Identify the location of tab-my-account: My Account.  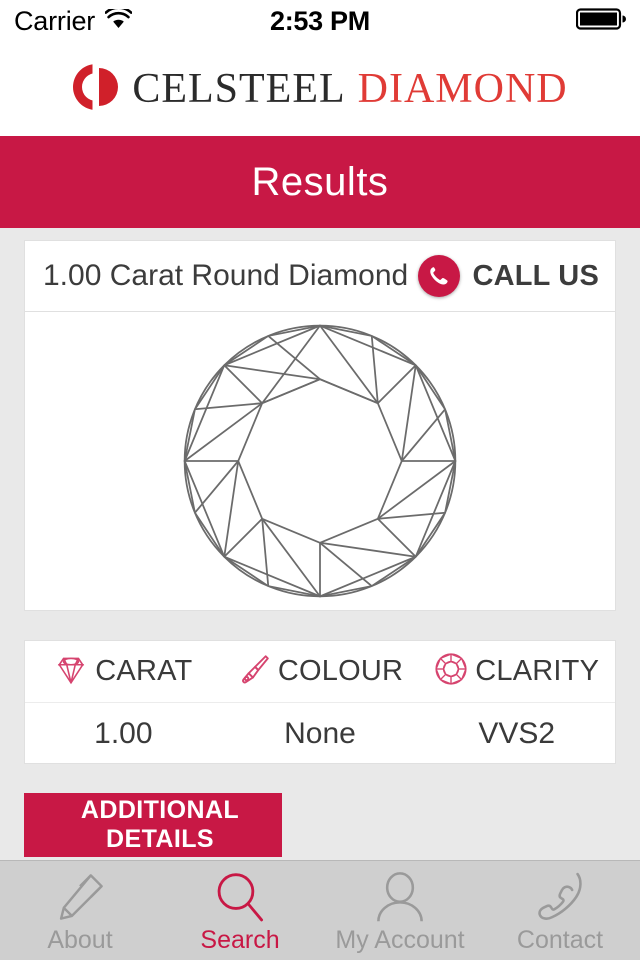
(400, 910).